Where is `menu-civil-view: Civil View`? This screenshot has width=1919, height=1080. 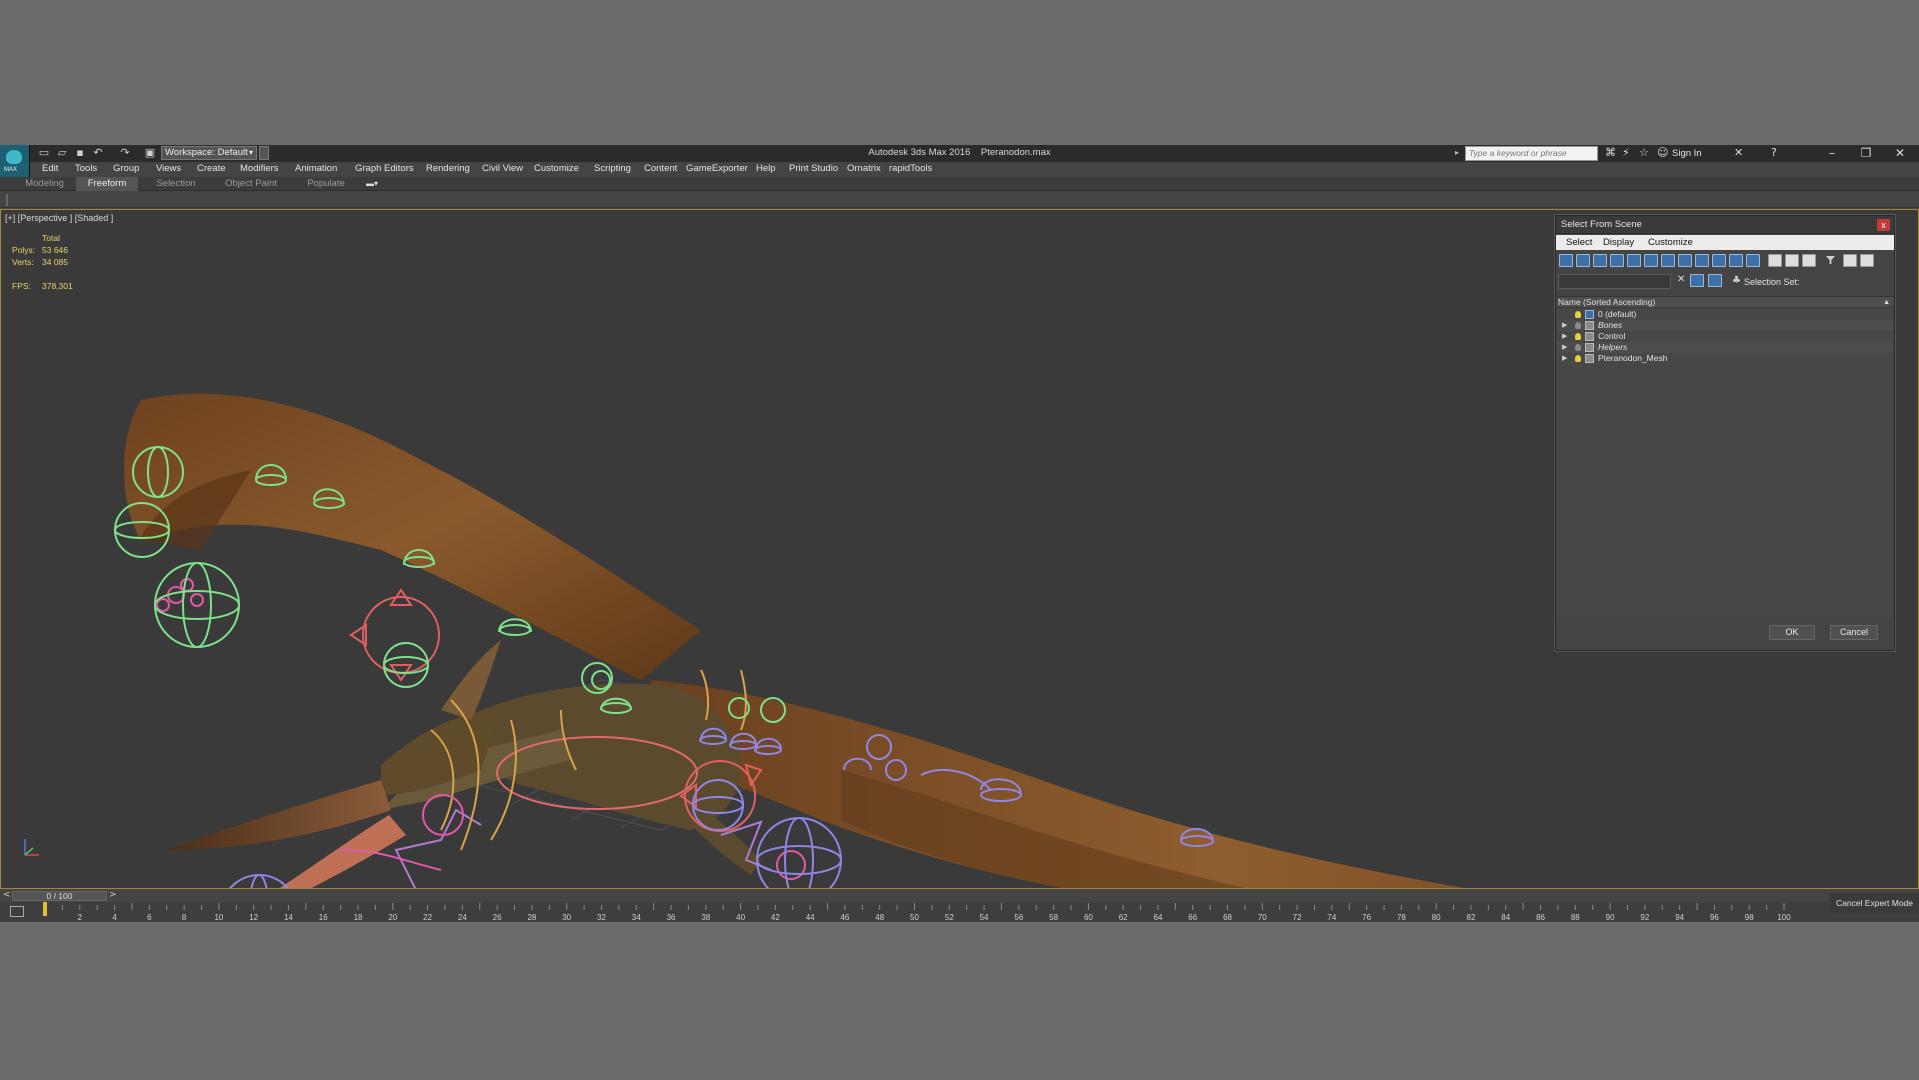
menu-civil-view: Civil View is located at coordinates (502, 168).